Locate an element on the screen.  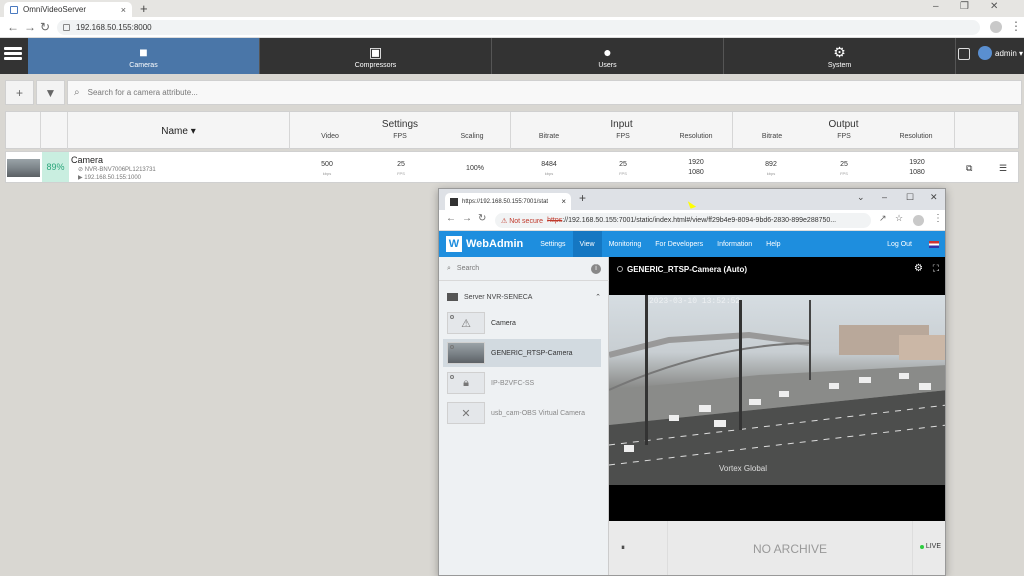
filter-button: ▼ is located at coordinates (50, 92).